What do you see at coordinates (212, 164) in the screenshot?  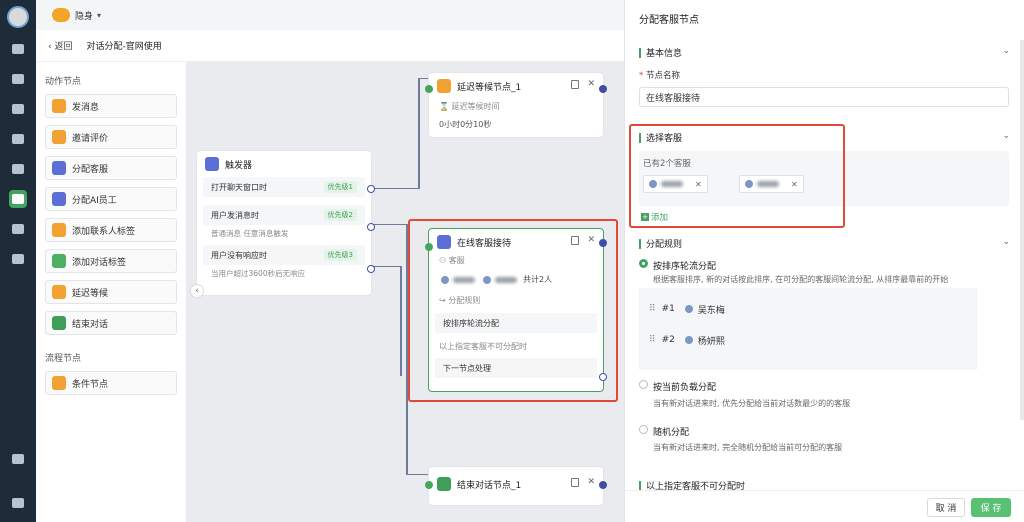 I see `sparkle-icon` at bounding box center [212, 164].